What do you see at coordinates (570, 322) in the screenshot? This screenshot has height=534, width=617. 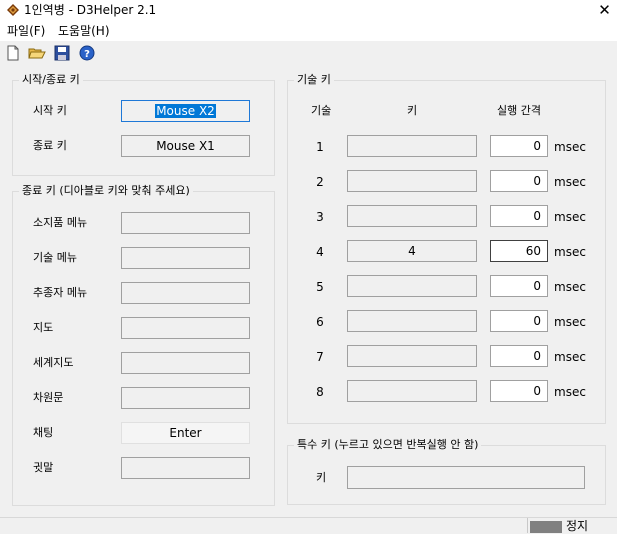 I see `skill-interval-unit-6: msec` at bounding box center [570, 322].